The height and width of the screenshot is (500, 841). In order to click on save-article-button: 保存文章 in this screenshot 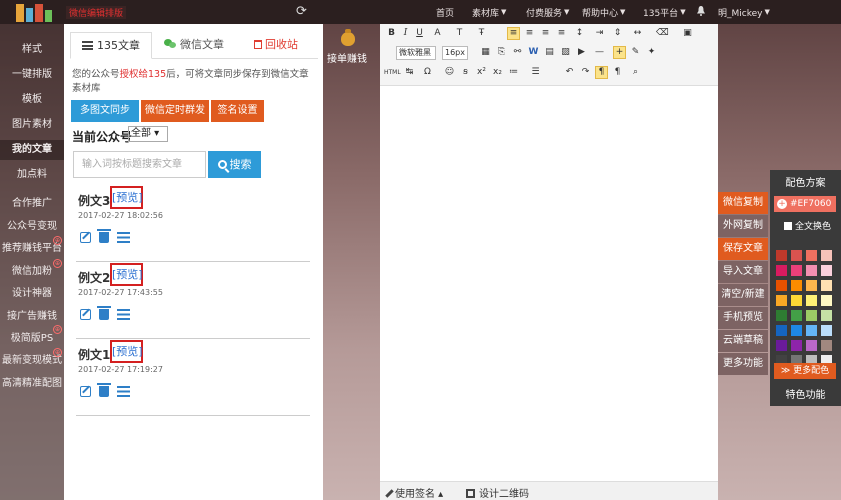, I will do `click(743, 249)`.